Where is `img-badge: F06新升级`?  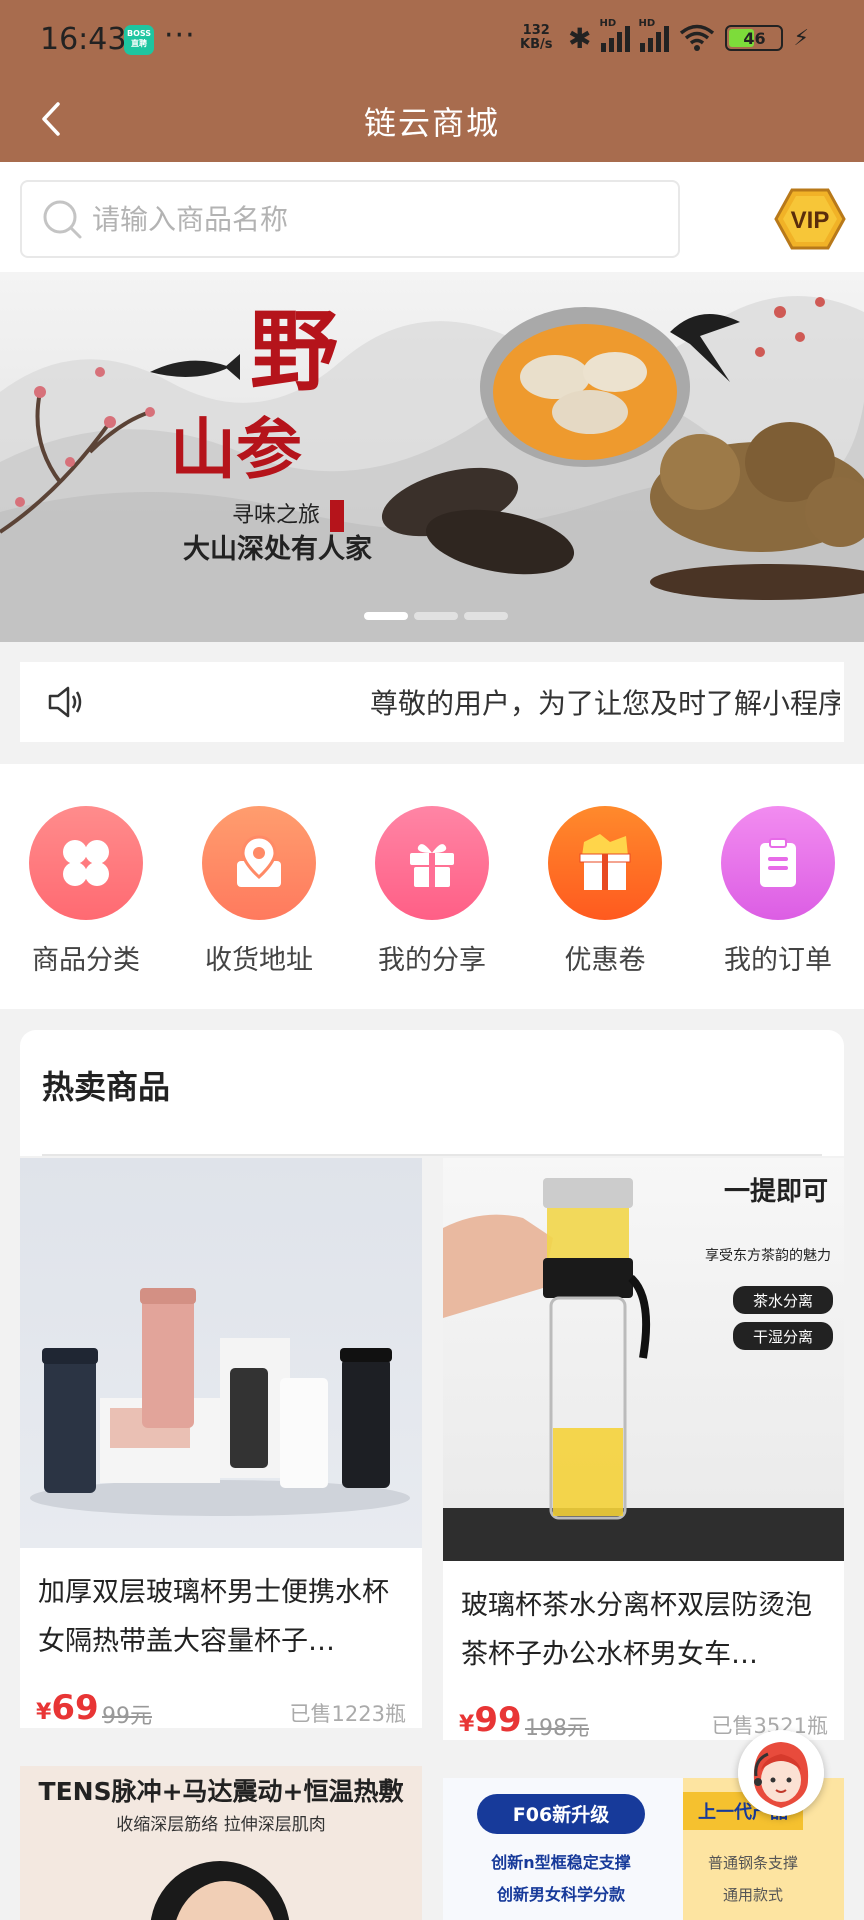
img-badge: F06新升级 is located at coordinates (561, 1814).